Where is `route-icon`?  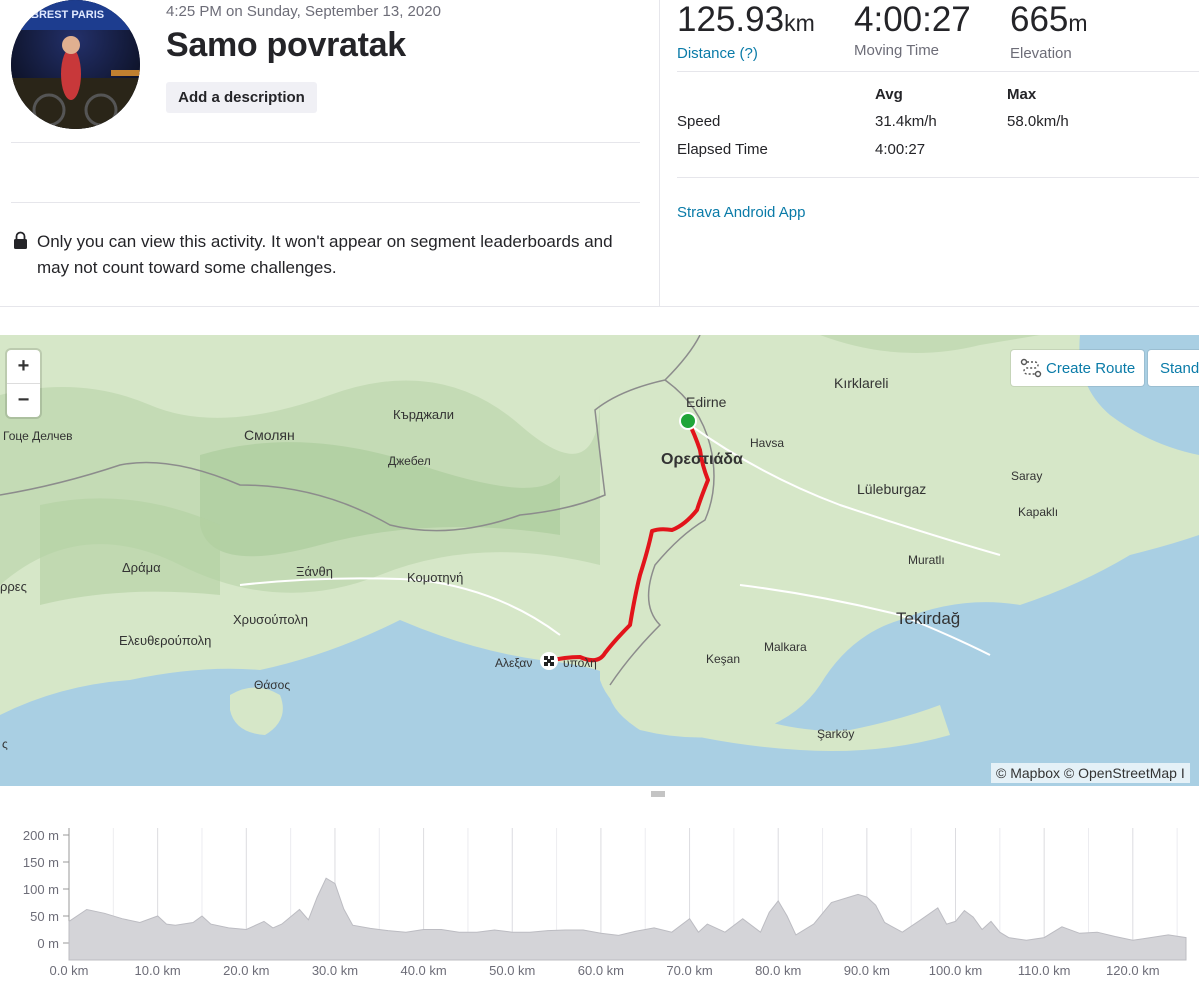 route-icon is located at coordinates (1031, 368).